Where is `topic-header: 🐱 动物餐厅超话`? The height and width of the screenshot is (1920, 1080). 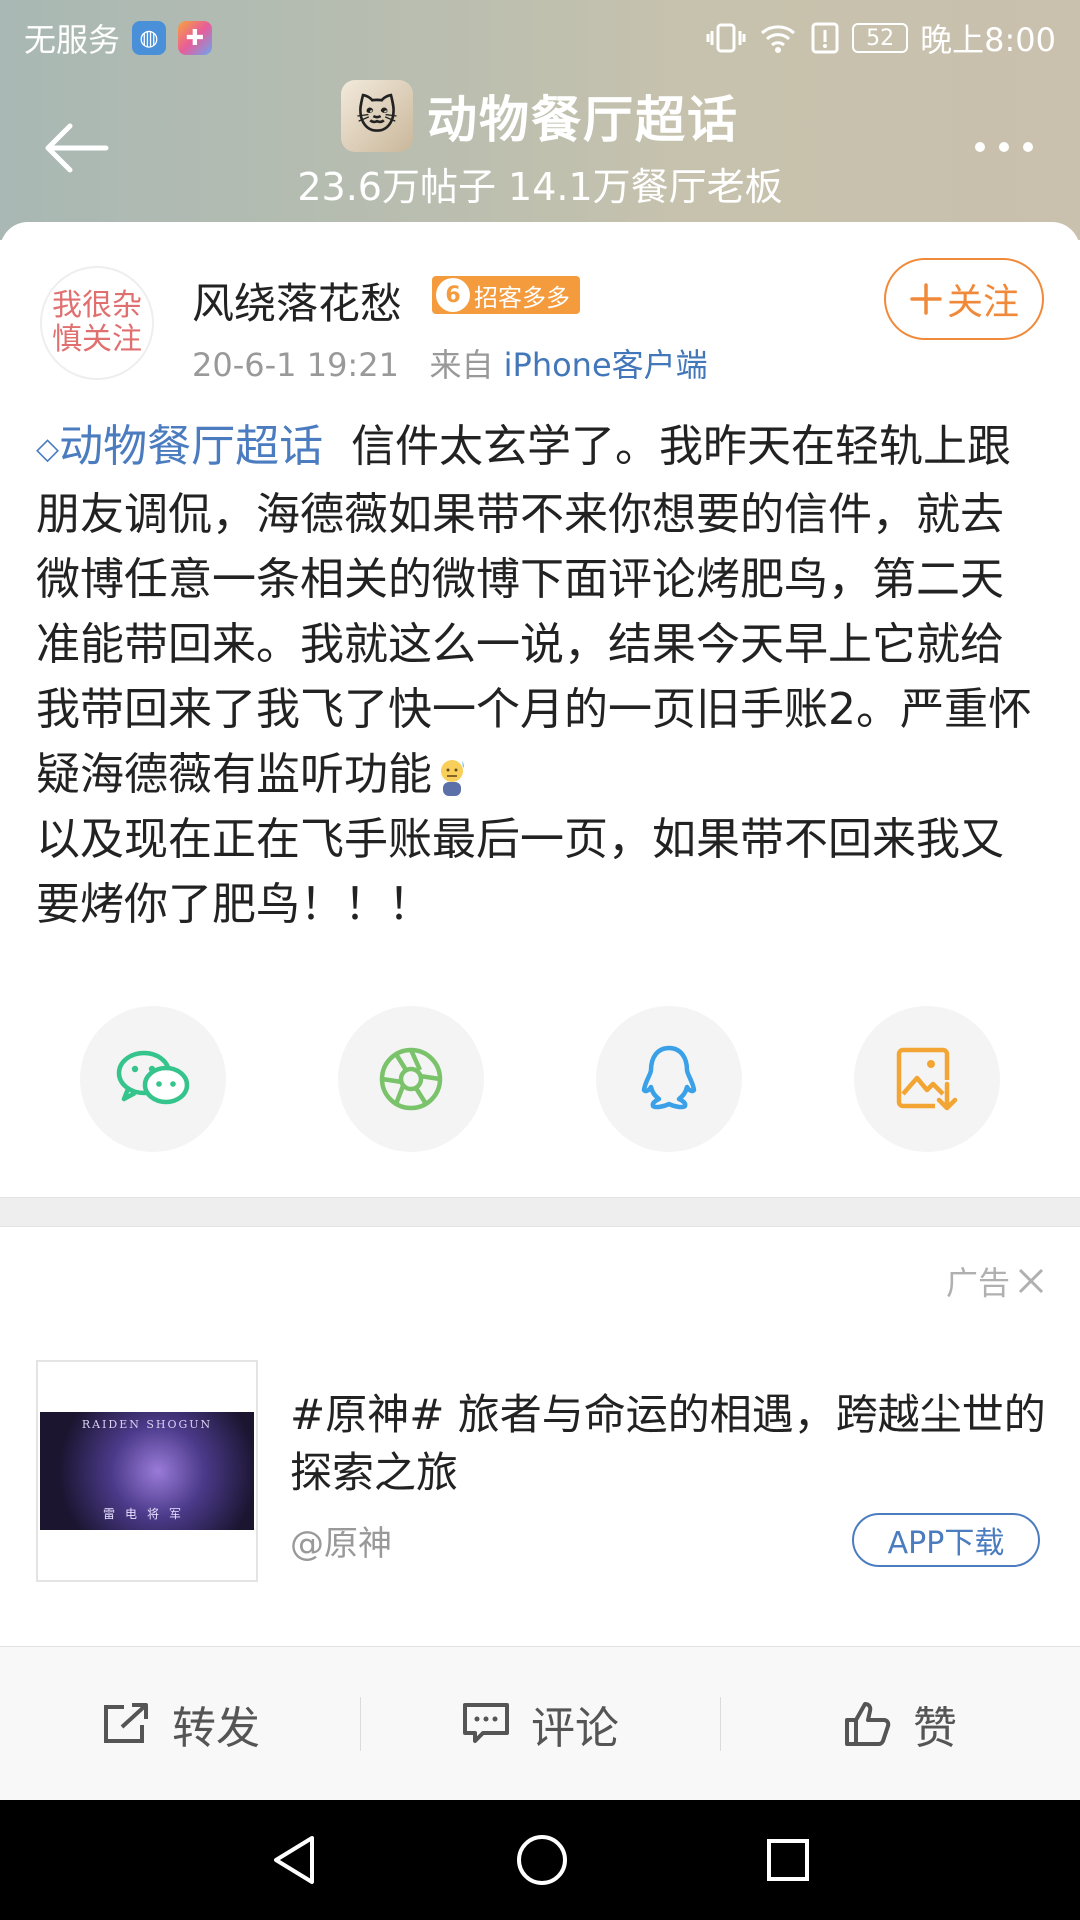
topic-header: 🐱 动物餐厅超话 is located at coordinates (540, 116).